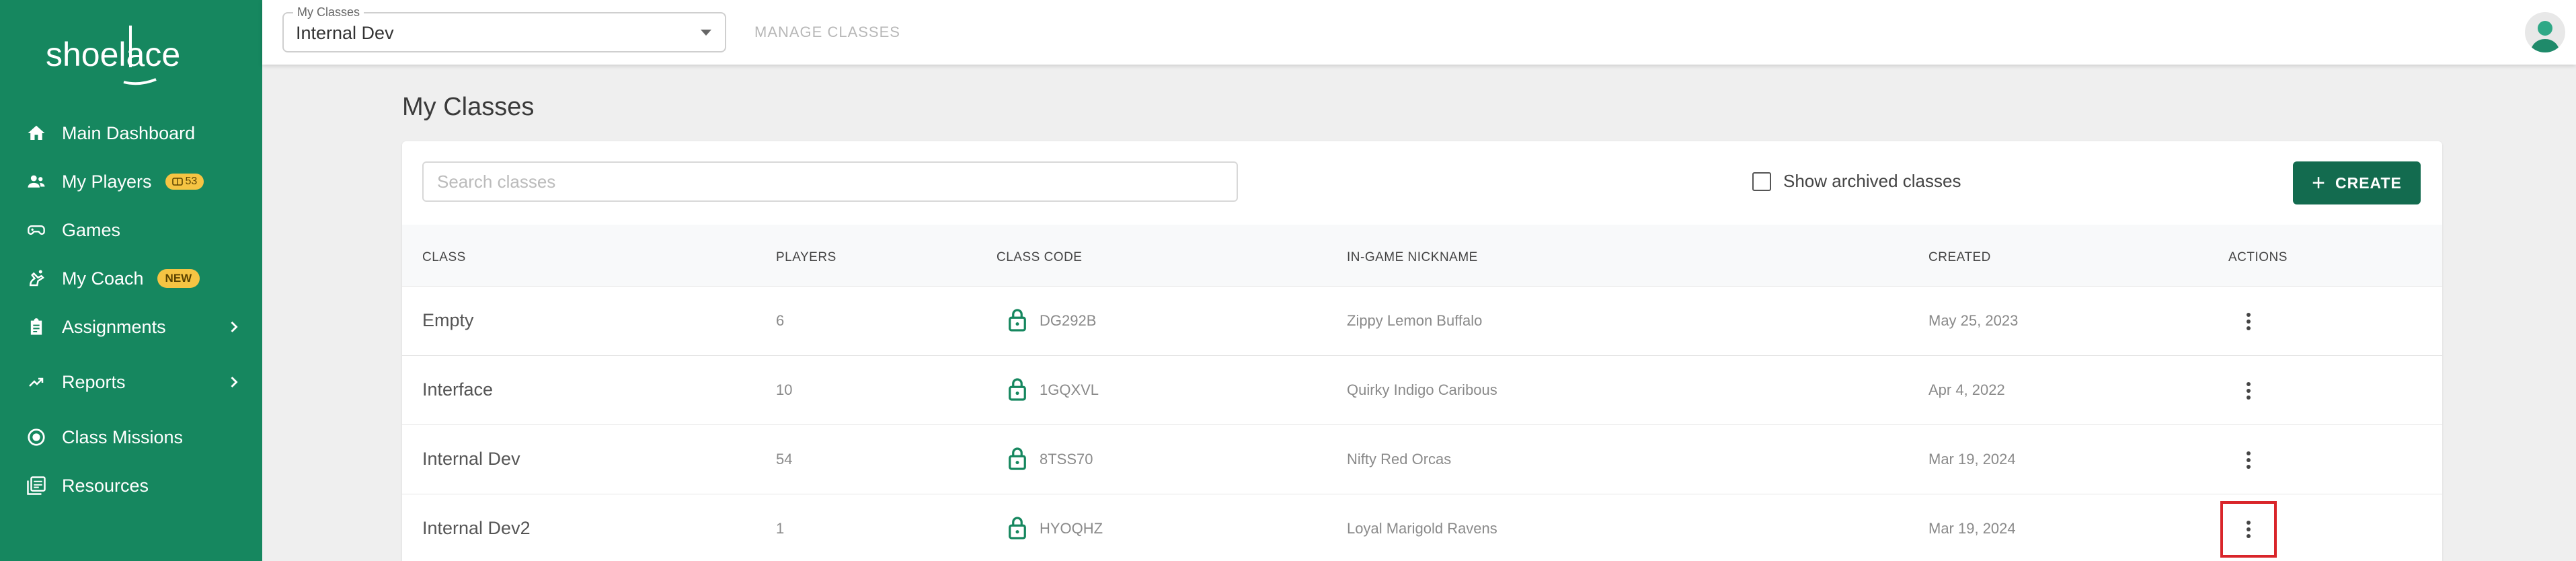  Describe the element at coordinates (1039, 257) in the screenshot. I see `col-class-code: CLASS CODE` at that location.